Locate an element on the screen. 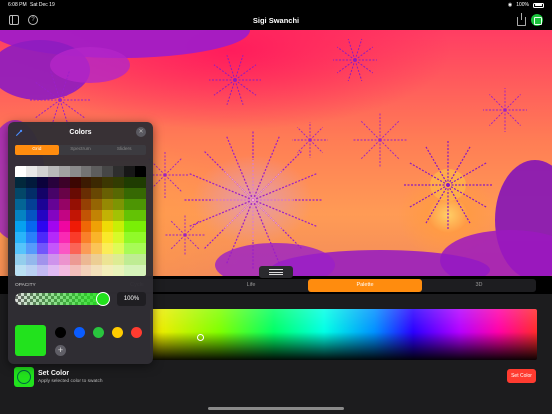 The height and width of the screenshot is (414, 552). palette-spectrum is located at coordinates (343, 334).